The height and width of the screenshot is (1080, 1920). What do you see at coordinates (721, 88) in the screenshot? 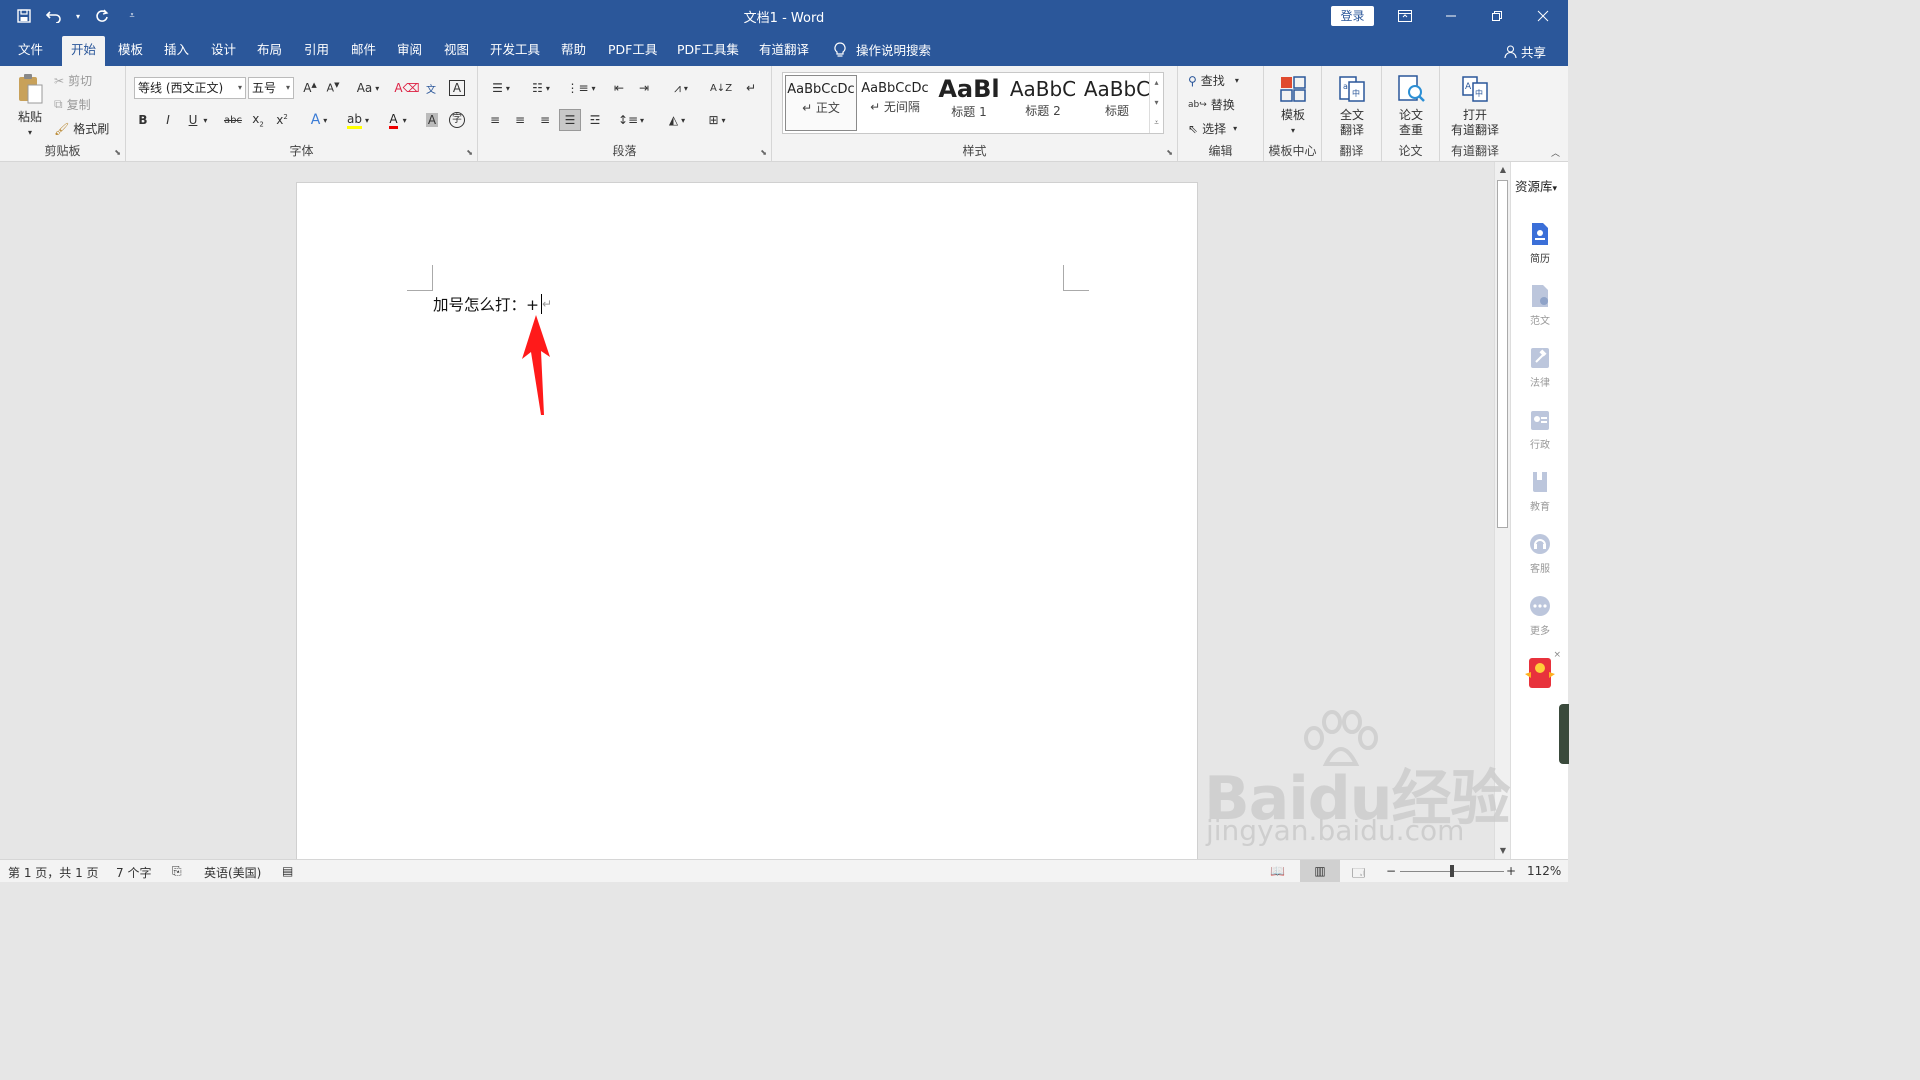
I see `sort-button: A↓Z` at bounding box center [721, 88].